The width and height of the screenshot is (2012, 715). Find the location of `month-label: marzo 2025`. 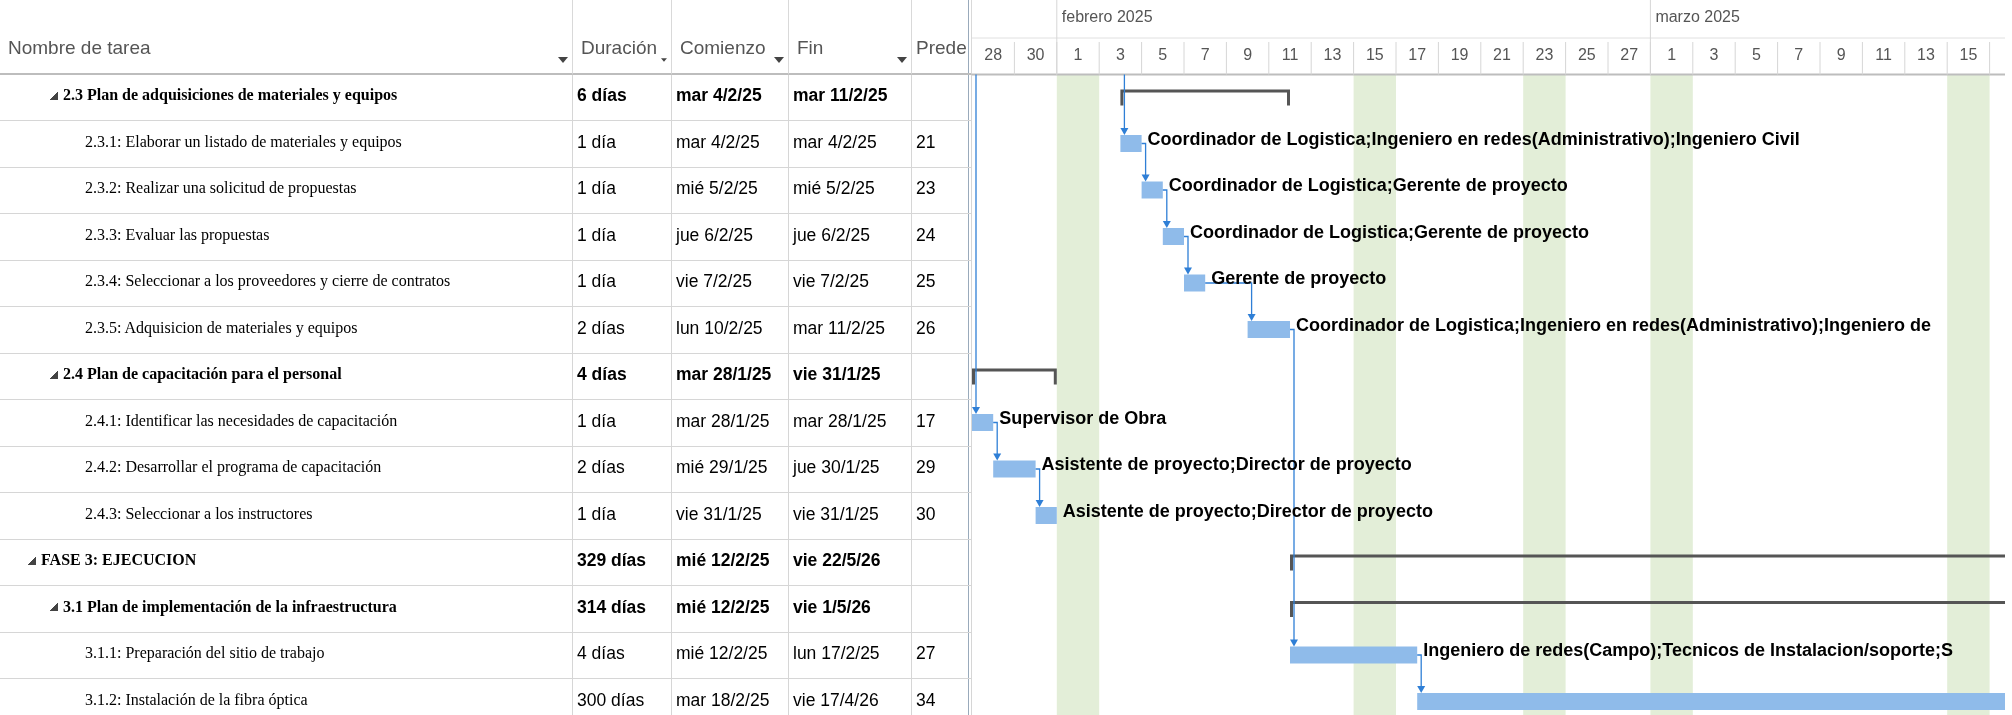

month-label: marzo 2025 is located at coordinates (1697, 16).